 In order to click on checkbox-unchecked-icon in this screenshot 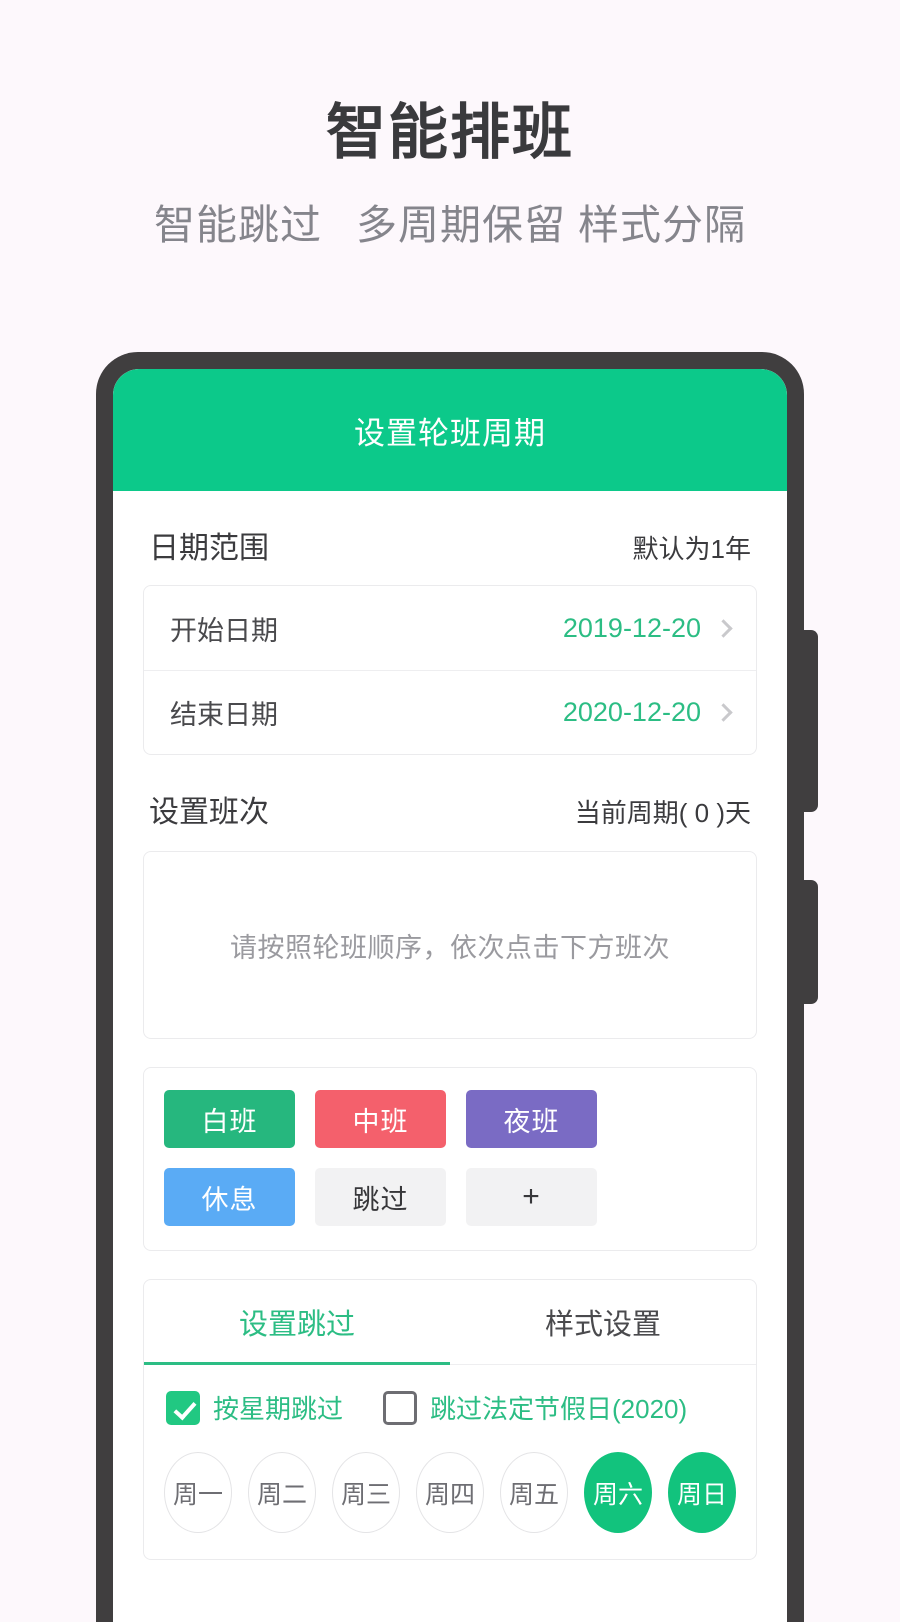, I will do `click(400, 1407)`.